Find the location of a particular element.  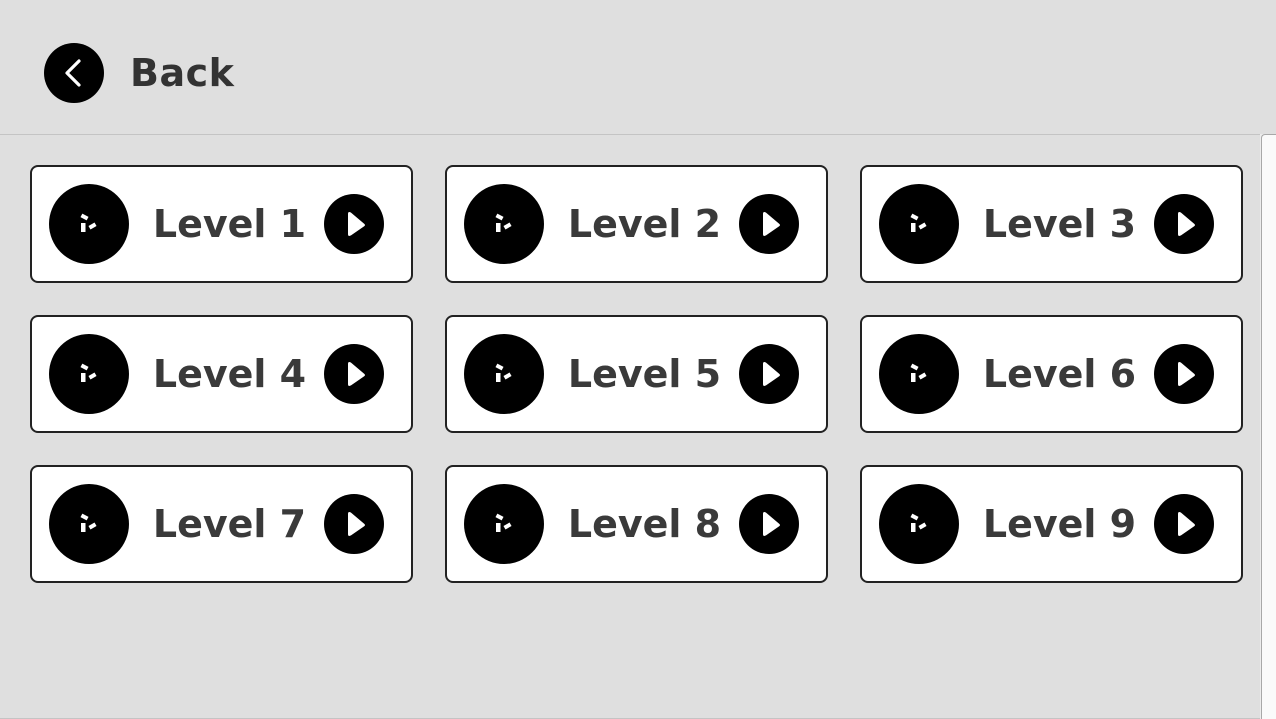

scrollbar-thumb is located at coordinates (1268, 426).